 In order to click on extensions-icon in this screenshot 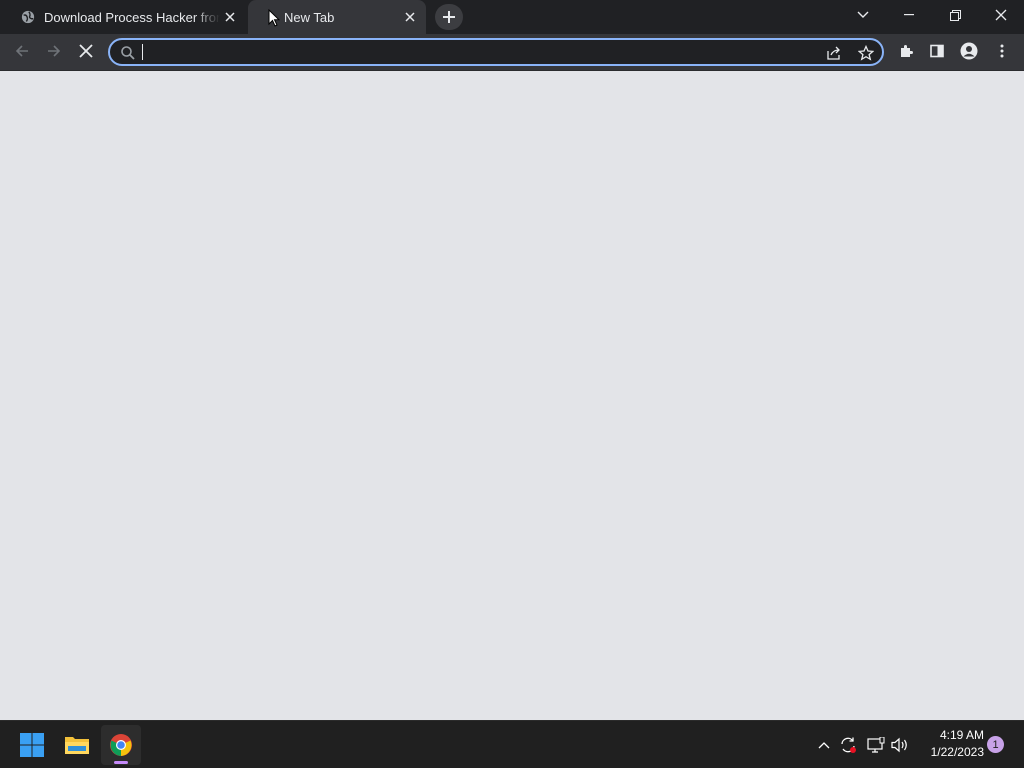, I will do `click(907, 51)`.